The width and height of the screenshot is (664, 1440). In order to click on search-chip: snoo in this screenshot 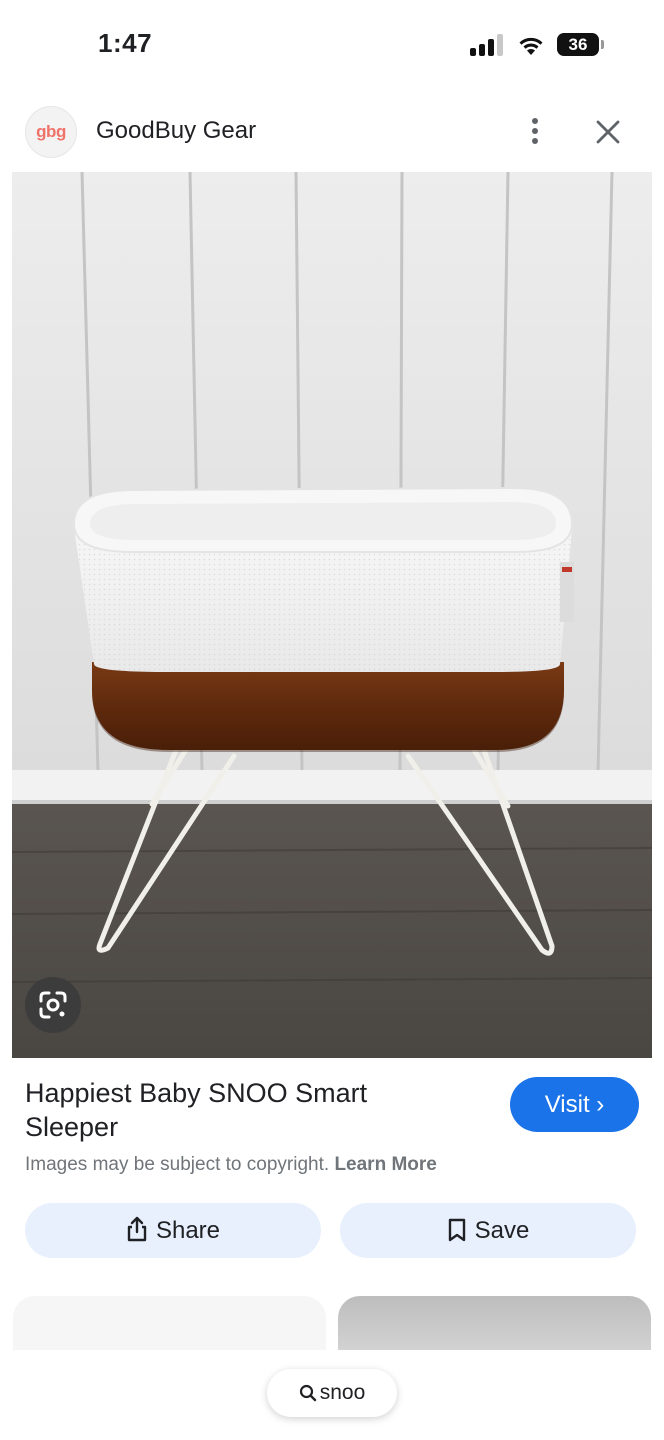, I will do `click(332, 1393)`.